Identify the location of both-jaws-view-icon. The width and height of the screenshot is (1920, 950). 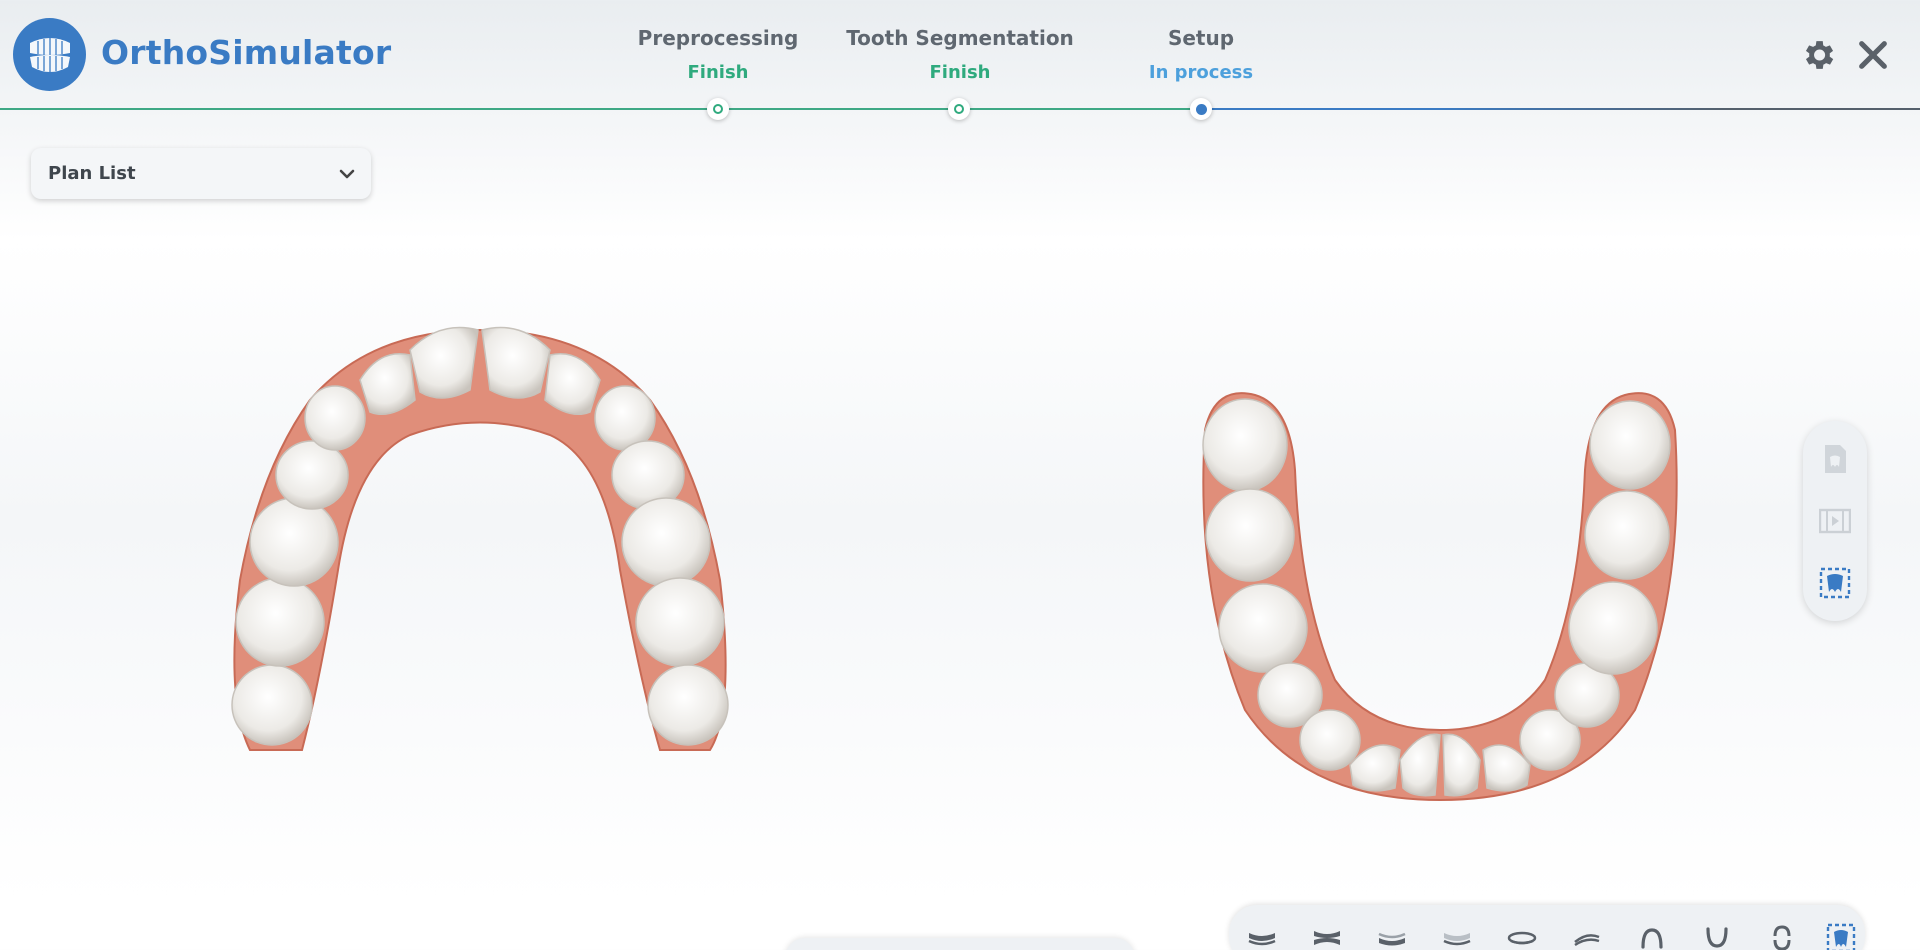
(1327, 936).